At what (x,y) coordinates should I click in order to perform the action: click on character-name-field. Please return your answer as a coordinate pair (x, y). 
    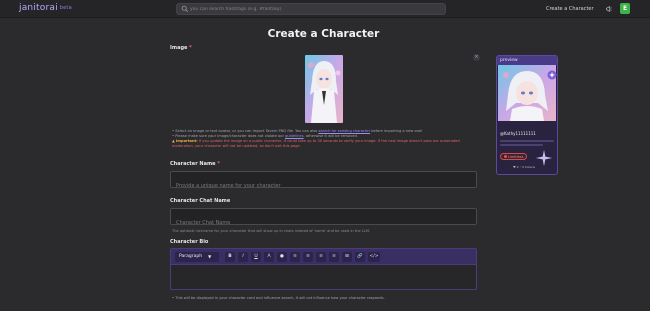
    Looking at the image, I should click on (323, 182).